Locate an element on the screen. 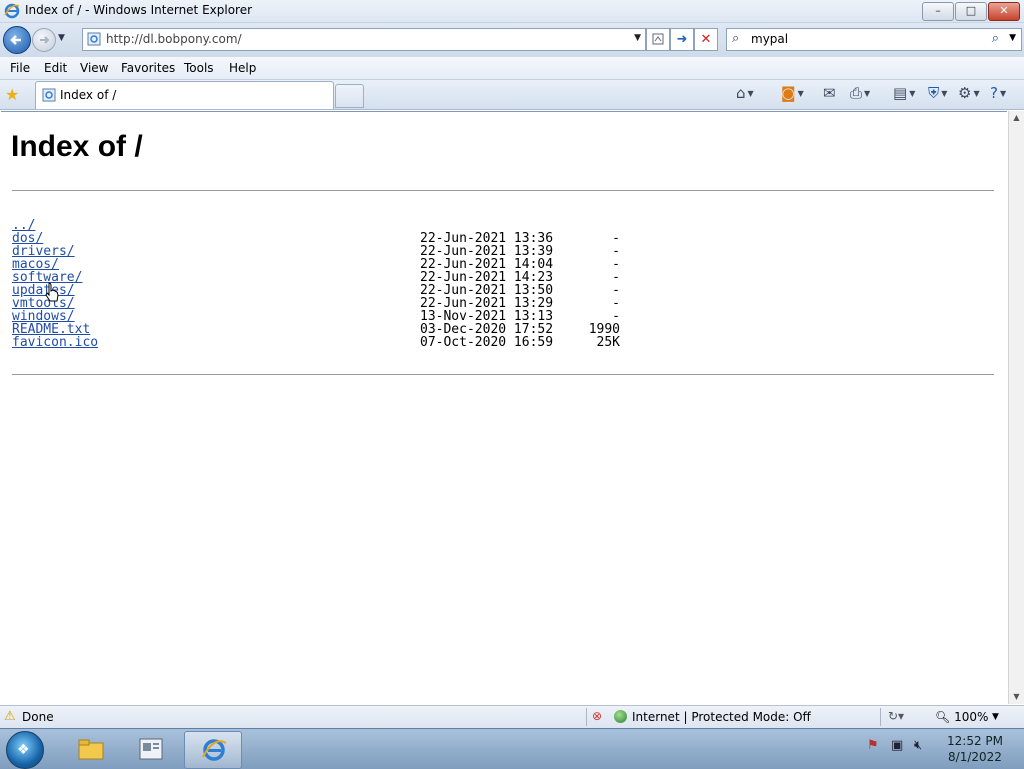 Image resolution: width=1024 pixels, height=769 pixels. command-bar: ★ Index of / ⌂ ▼ ◙ ▼ ✉ ⎙ ▼ ▤ ▼ ⛨ ▼ ⚙ ▼ ? ▼ is located at coordinates (512, 95).